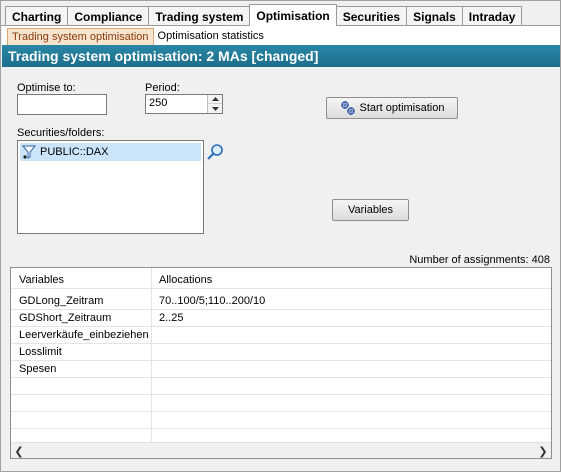 The image size is (561, 472). Describe the element at coordinates (158, 103) in the screenshot. I see `period-value: 250` at that location.